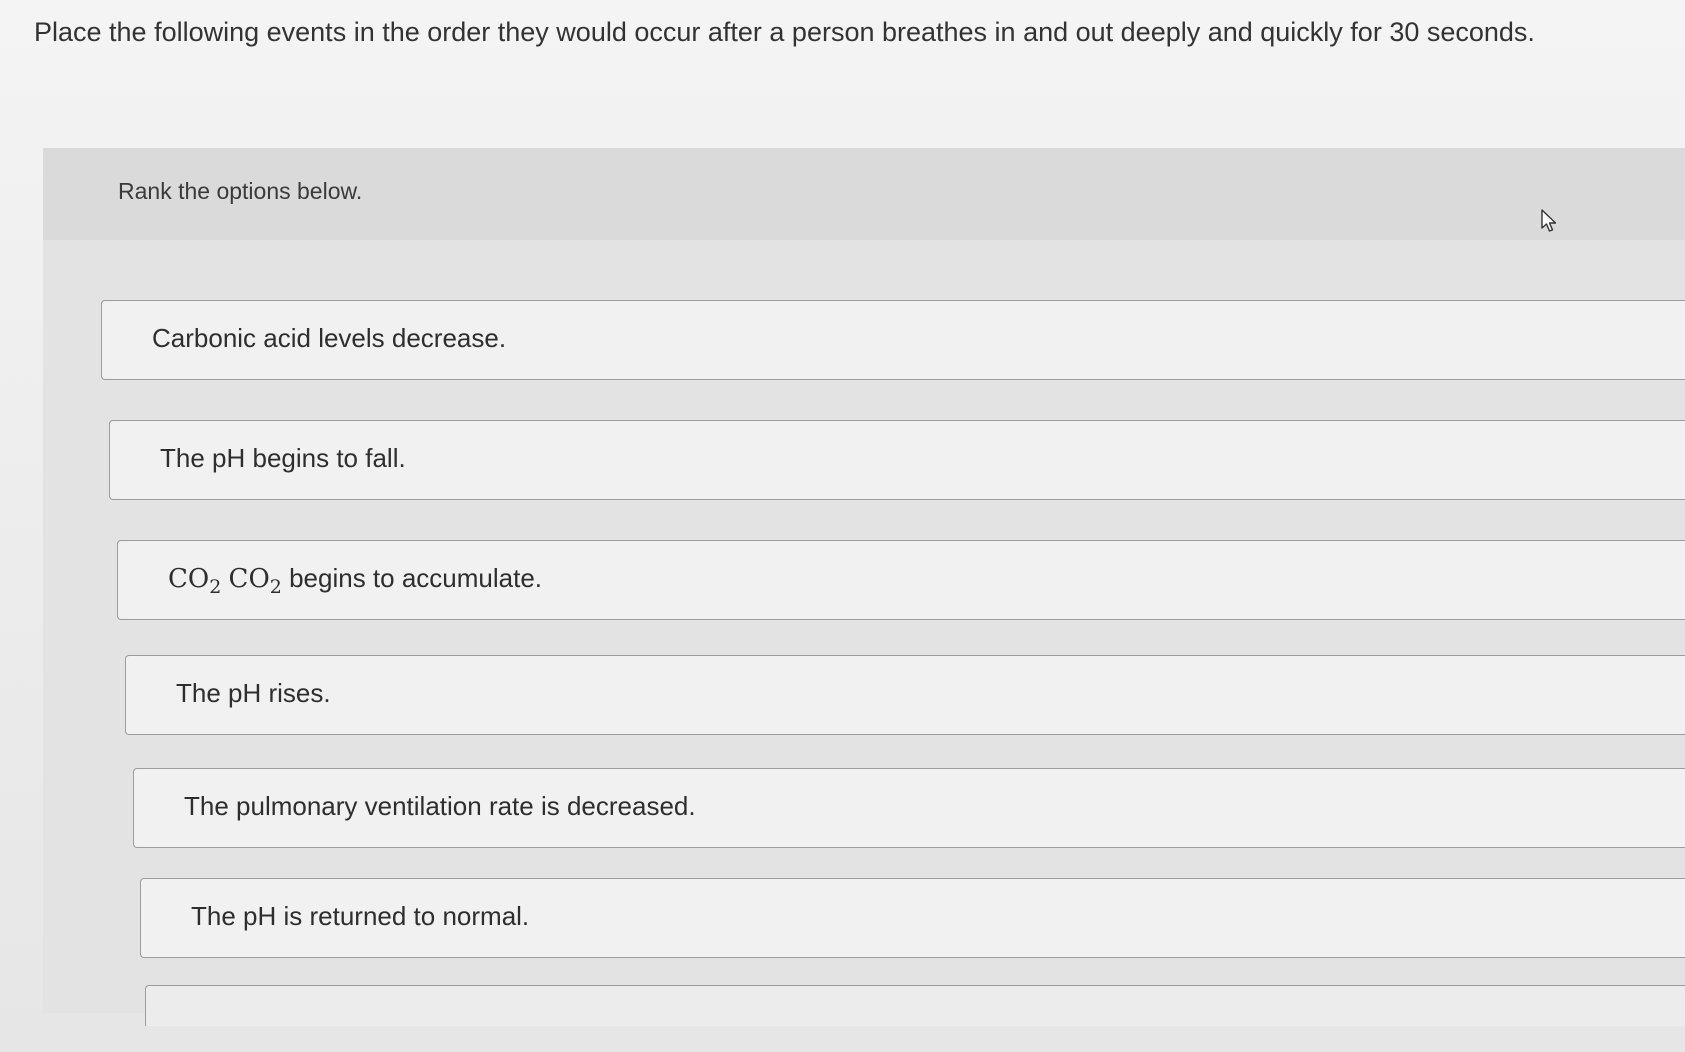 The height and width of the screenshot is (1052, 1685). What do you see at coordinates (329, 338) in the screenshot?
I see `option-label: Carbonic acid levels decrease.` at bounding box center [329, 338].